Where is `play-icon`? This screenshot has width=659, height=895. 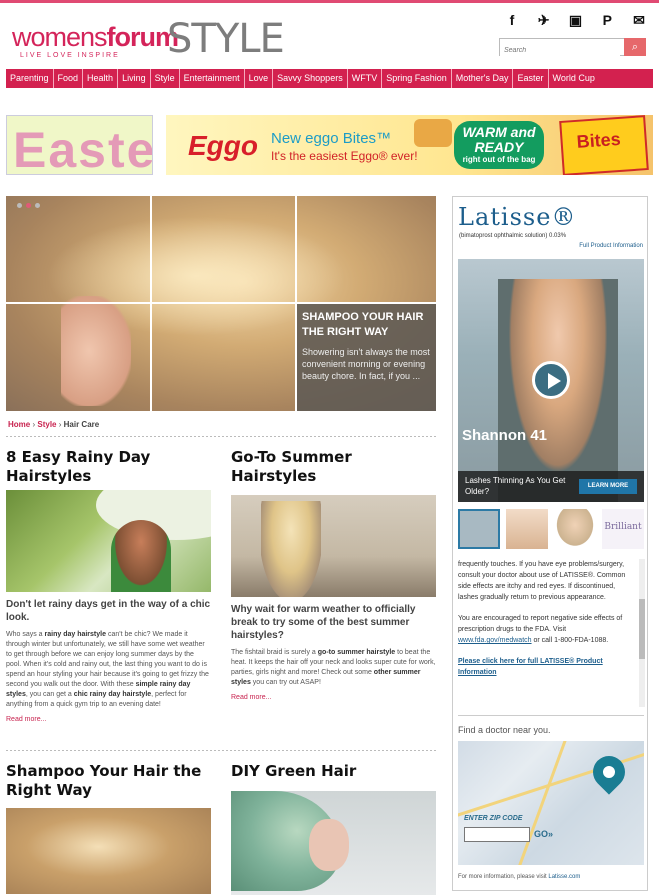 play-icon is located at coordinates (551, 380).